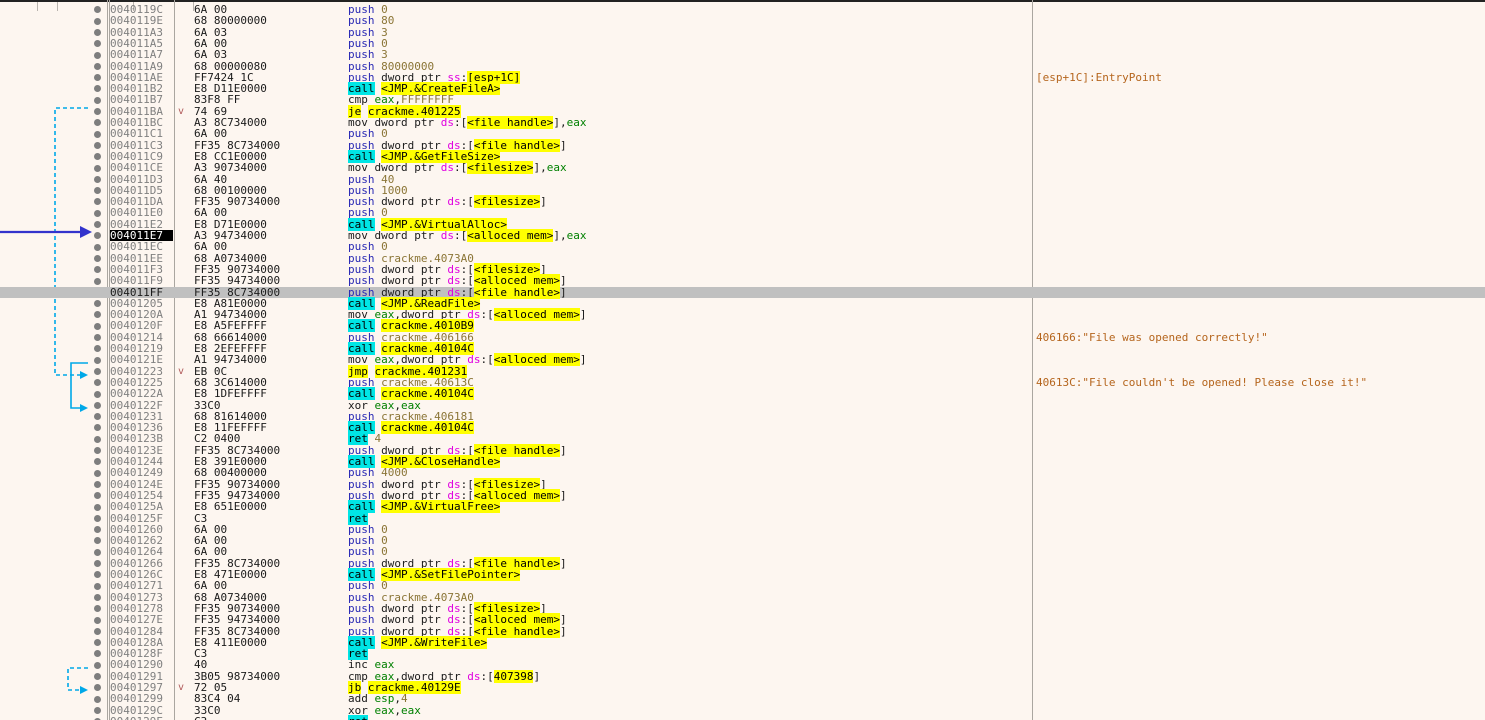 This screenshot has width=1485, height=720. I want to click on table-row: 004011B7 83F8 FF cmp eax,FFFFFFFF, so click(742, 100).